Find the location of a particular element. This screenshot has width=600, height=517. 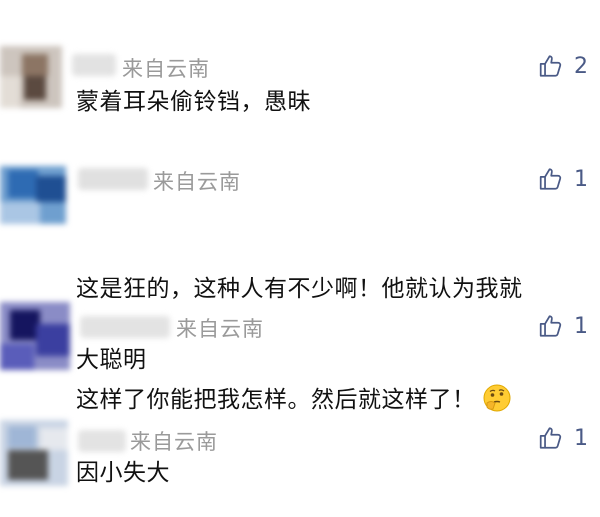

like-count: 2 is located at coordinates (581, 66).